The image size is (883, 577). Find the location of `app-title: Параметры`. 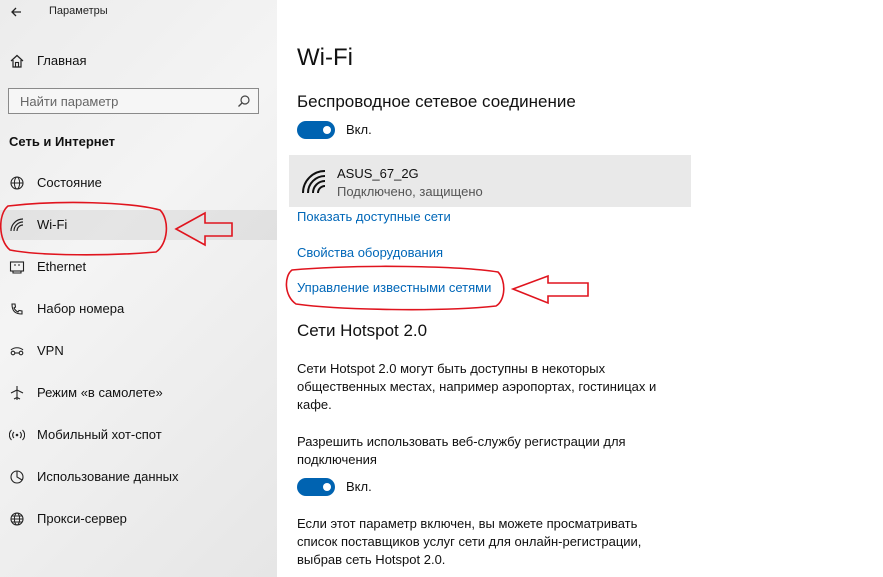

app-title: Параметры is located at coordinates (78, 11).